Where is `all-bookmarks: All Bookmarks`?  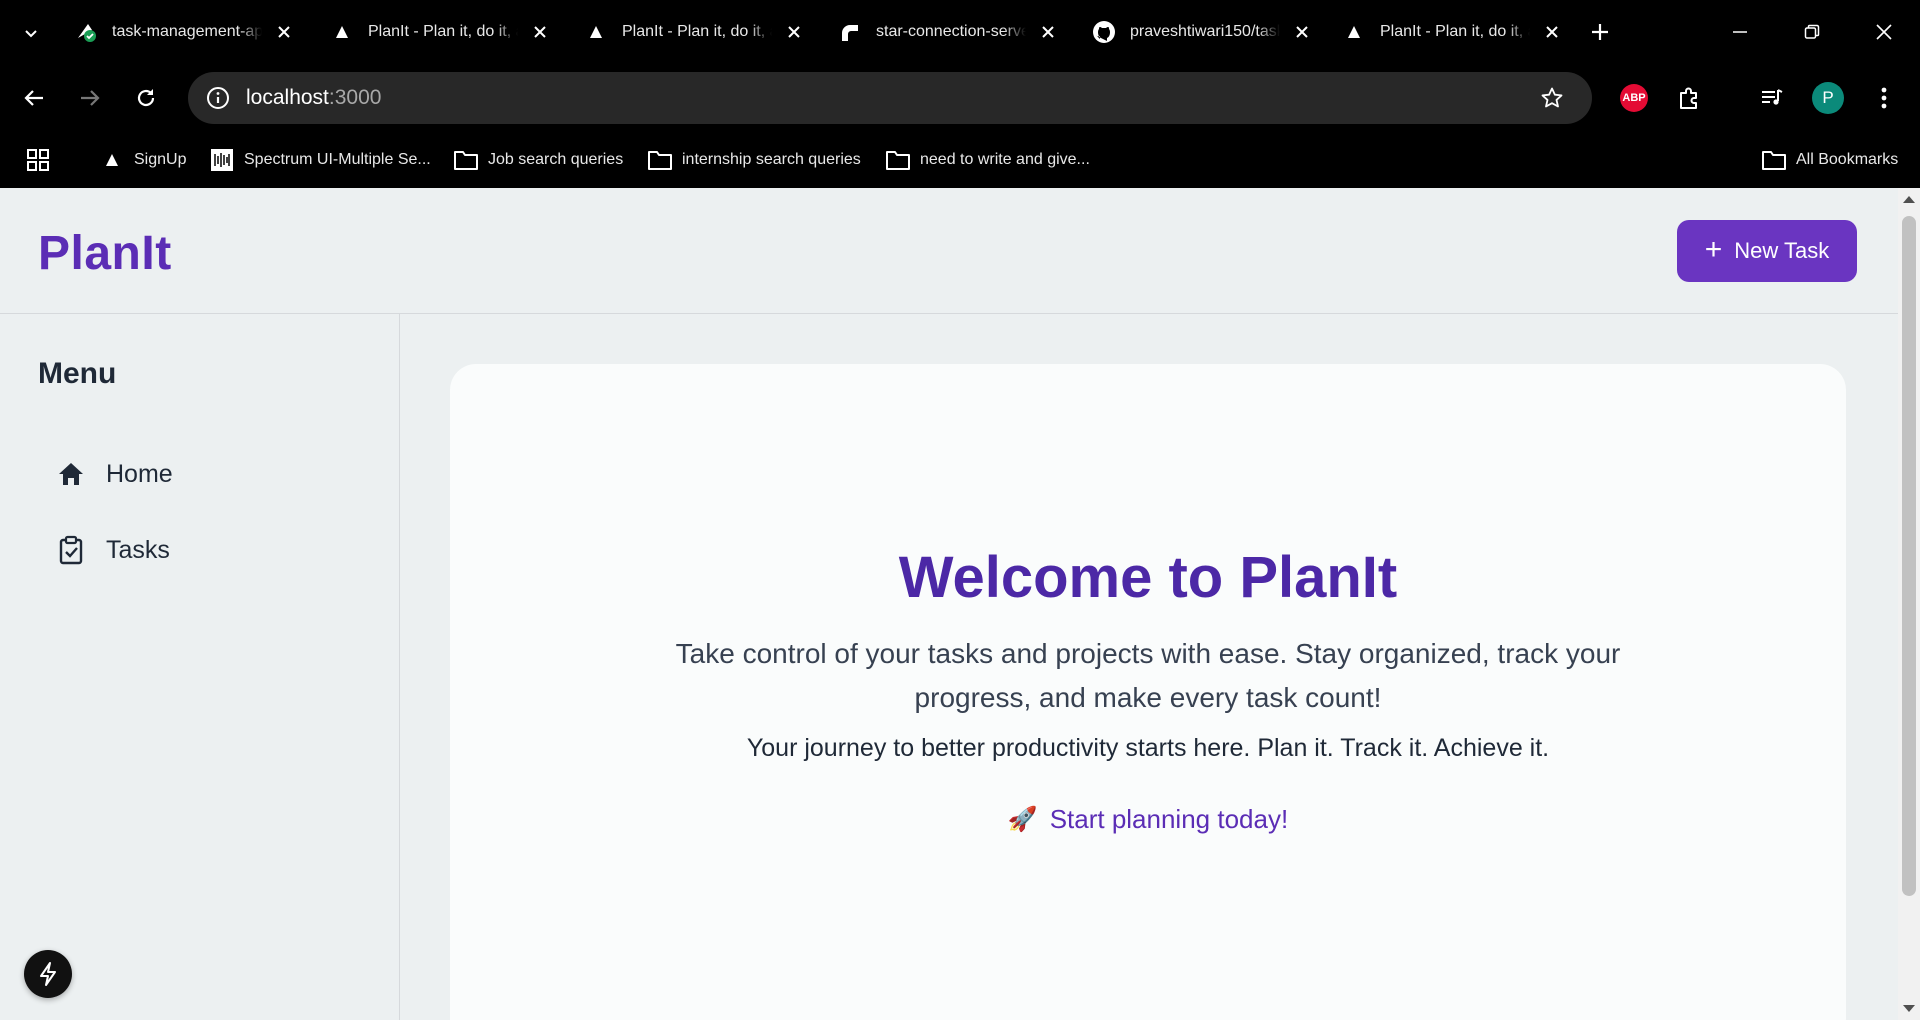 all-bookmarks: All Bookmarks is located at coordinates (1829, 160).